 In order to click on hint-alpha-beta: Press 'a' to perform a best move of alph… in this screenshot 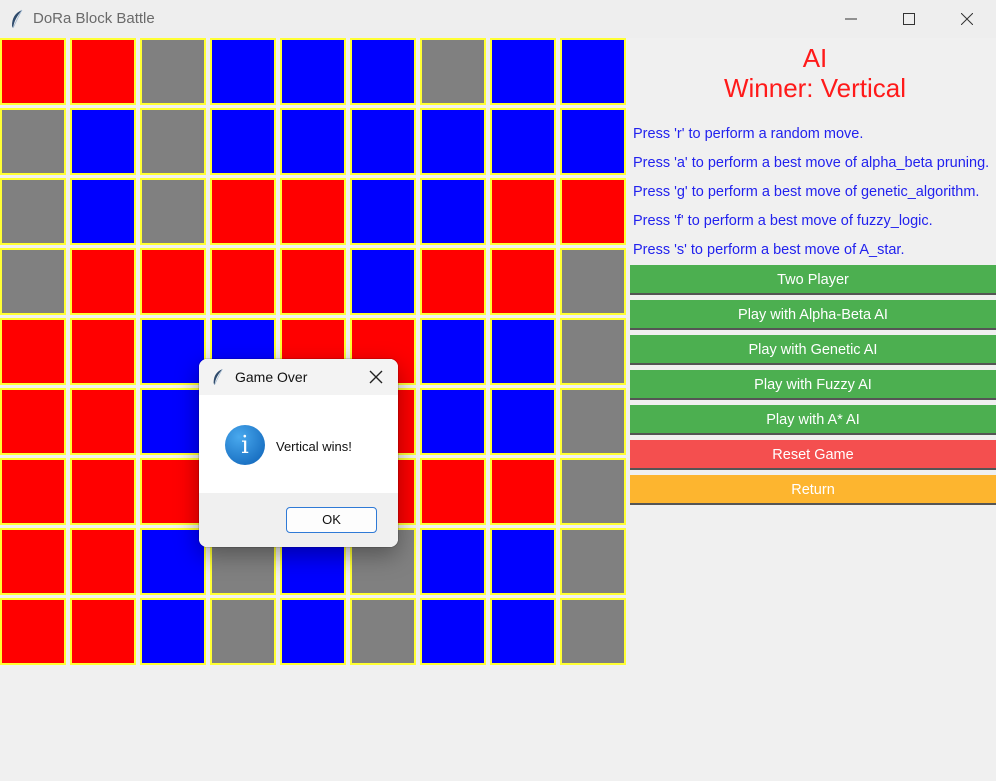, I will do `click(811, 163)`.